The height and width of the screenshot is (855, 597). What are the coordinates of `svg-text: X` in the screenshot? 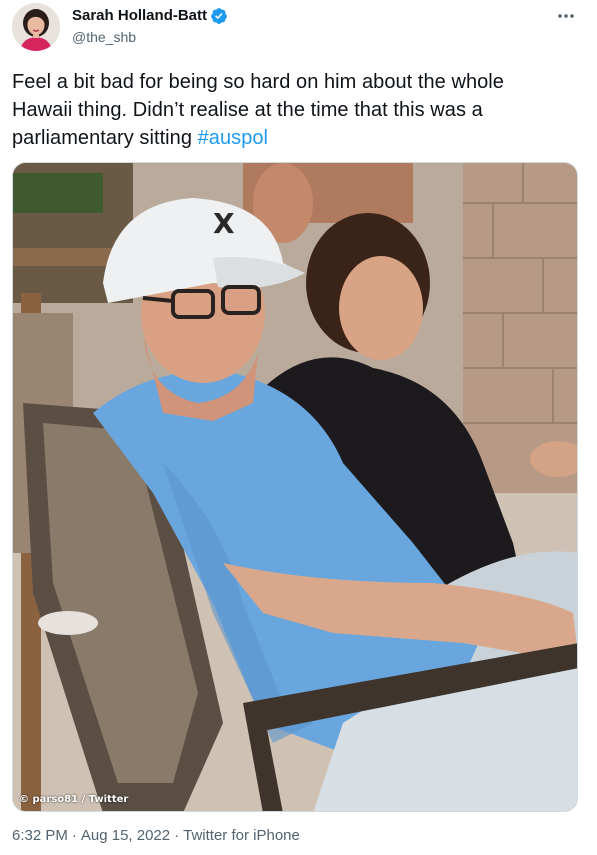 It's located at (224, 223).